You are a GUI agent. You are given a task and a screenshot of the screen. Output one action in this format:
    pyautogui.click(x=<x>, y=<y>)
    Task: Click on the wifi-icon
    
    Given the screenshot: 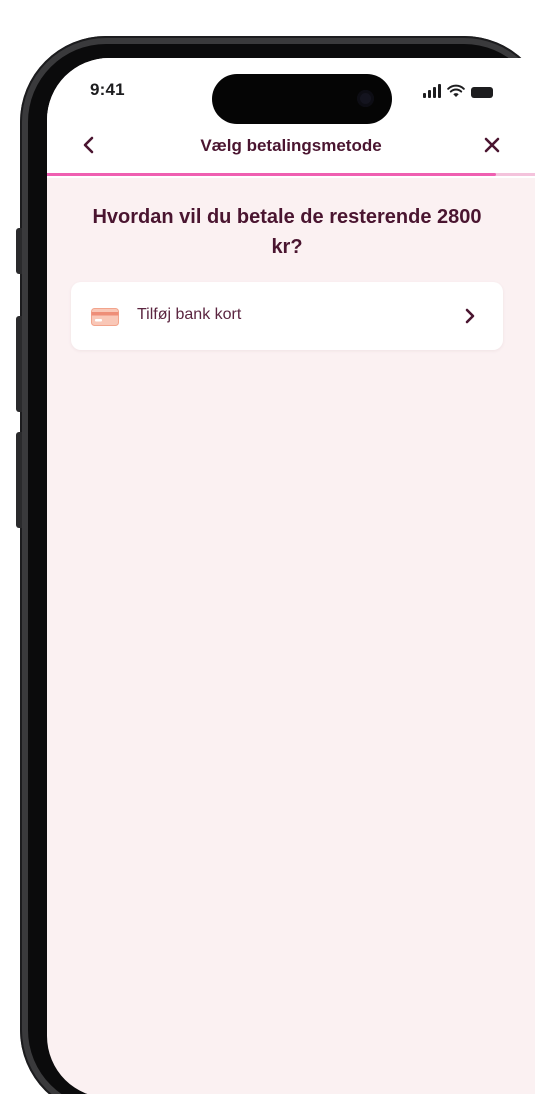 What is the action you would take?
    pyautogui.click(x=456, y=90)
    